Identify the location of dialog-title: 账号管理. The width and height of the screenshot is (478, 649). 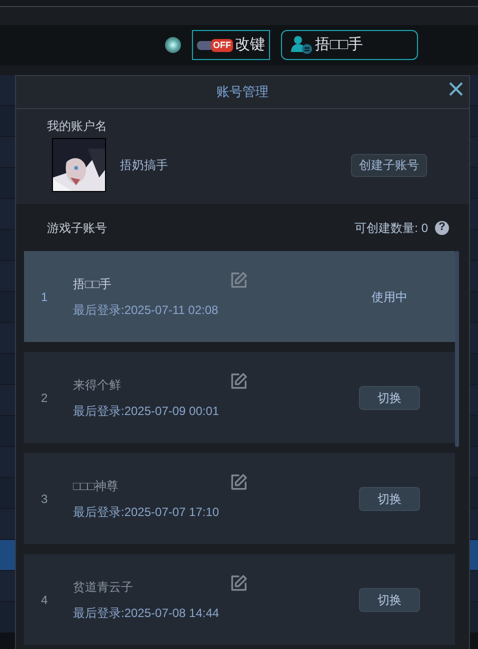
(242, 92).